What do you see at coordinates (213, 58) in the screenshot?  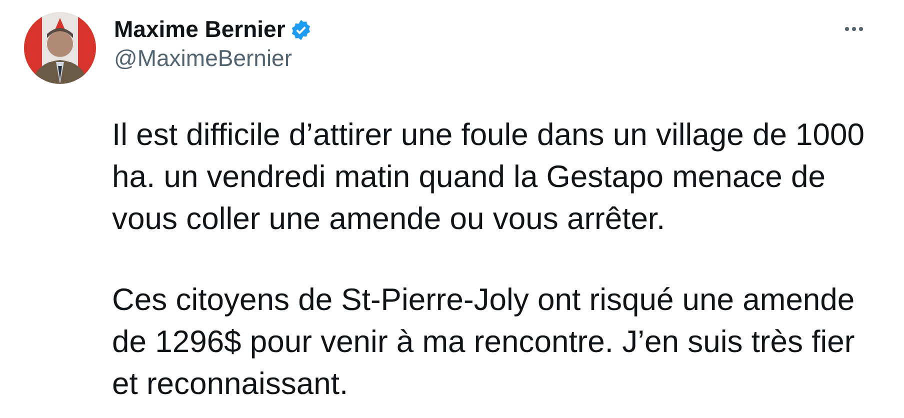 I see `author-handle: @MaximeBernier` at bounding box center [213, 58].